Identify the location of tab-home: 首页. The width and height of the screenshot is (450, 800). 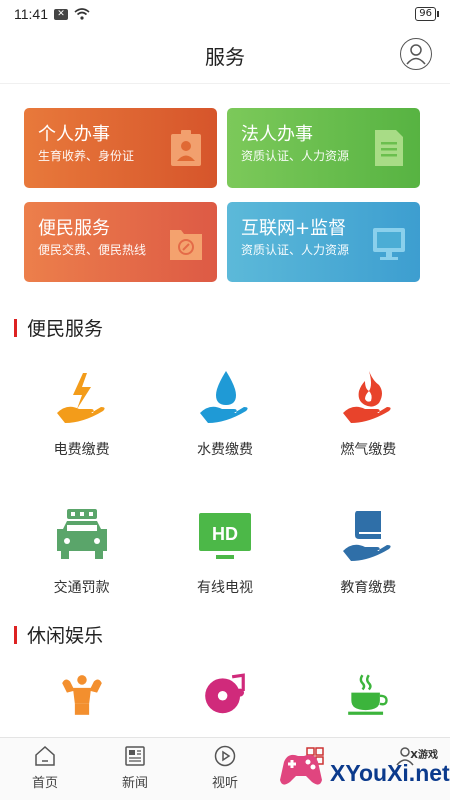
(45, 769).